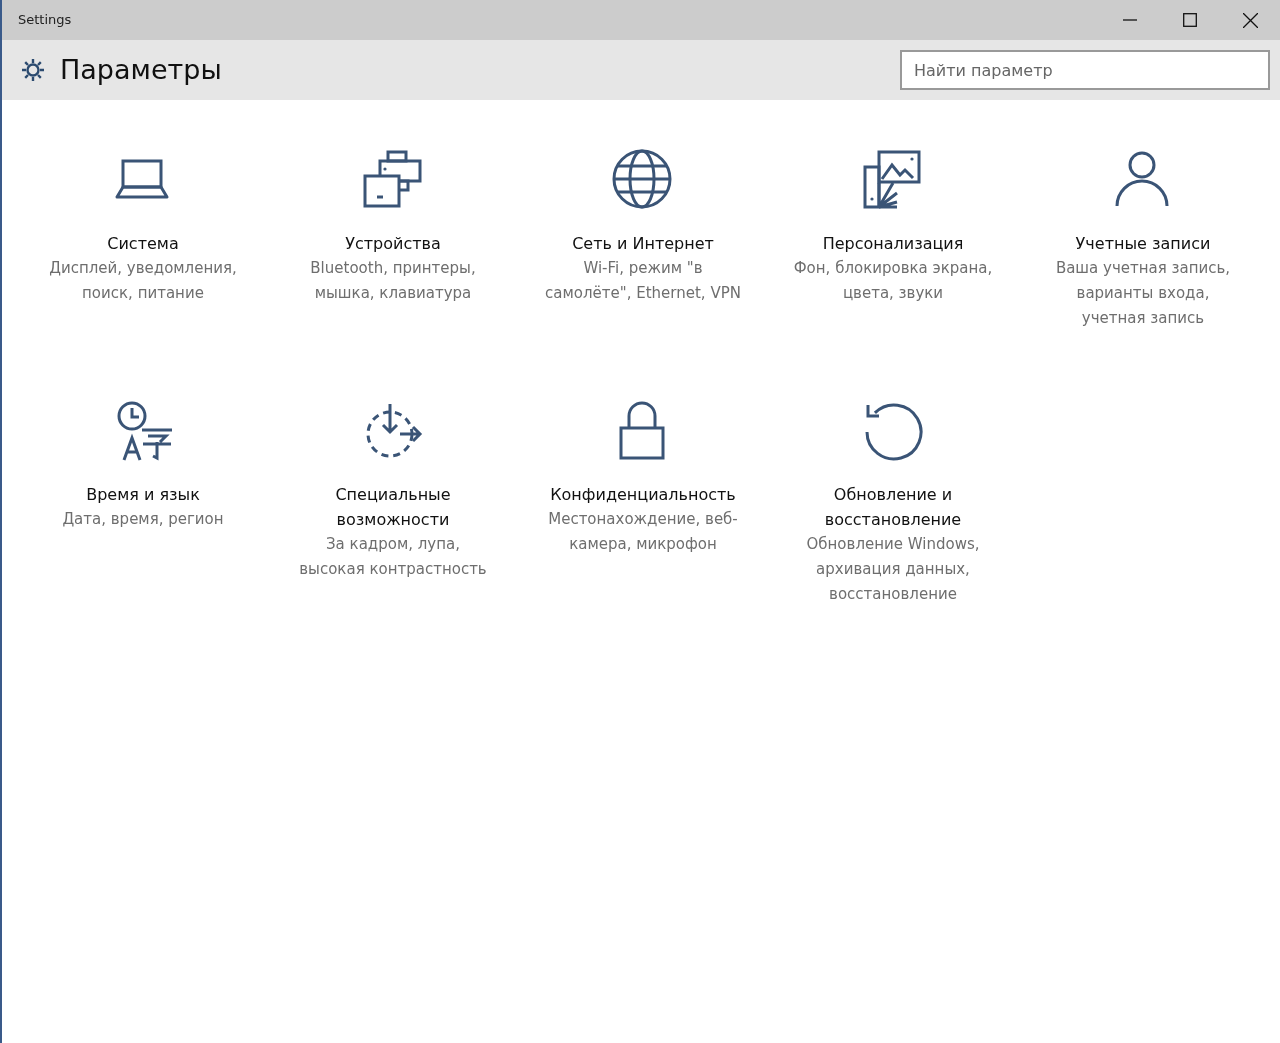 The image size is (1280, 1043). Describe the element at coordinates (143, 519) in the screenshot. I see `category-description: Дата, время, регион` at that location.